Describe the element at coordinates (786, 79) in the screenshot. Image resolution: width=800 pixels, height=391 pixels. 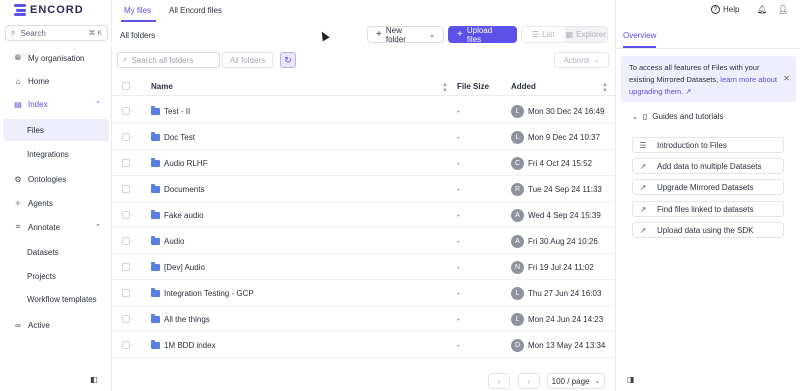
I see `close-icon: ✕` at that location.